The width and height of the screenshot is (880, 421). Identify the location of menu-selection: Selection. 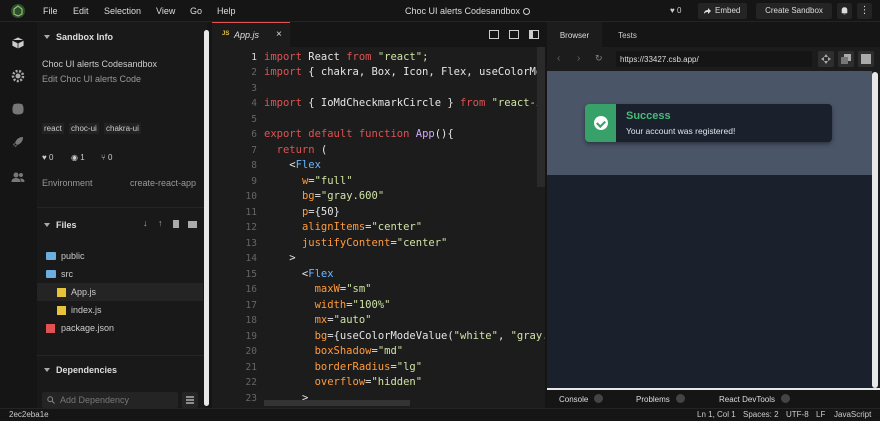
(122, 11).